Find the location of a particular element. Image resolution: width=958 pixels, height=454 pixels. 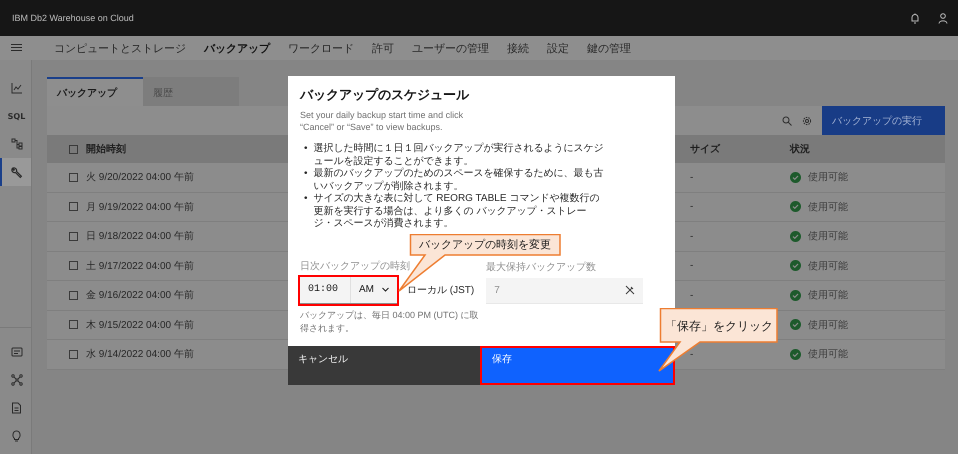

bullet-text: 最新のバックアップのためのスペースを確保するために、最も古いバックアップが削除されます。 is located at coordinates (459, 180).